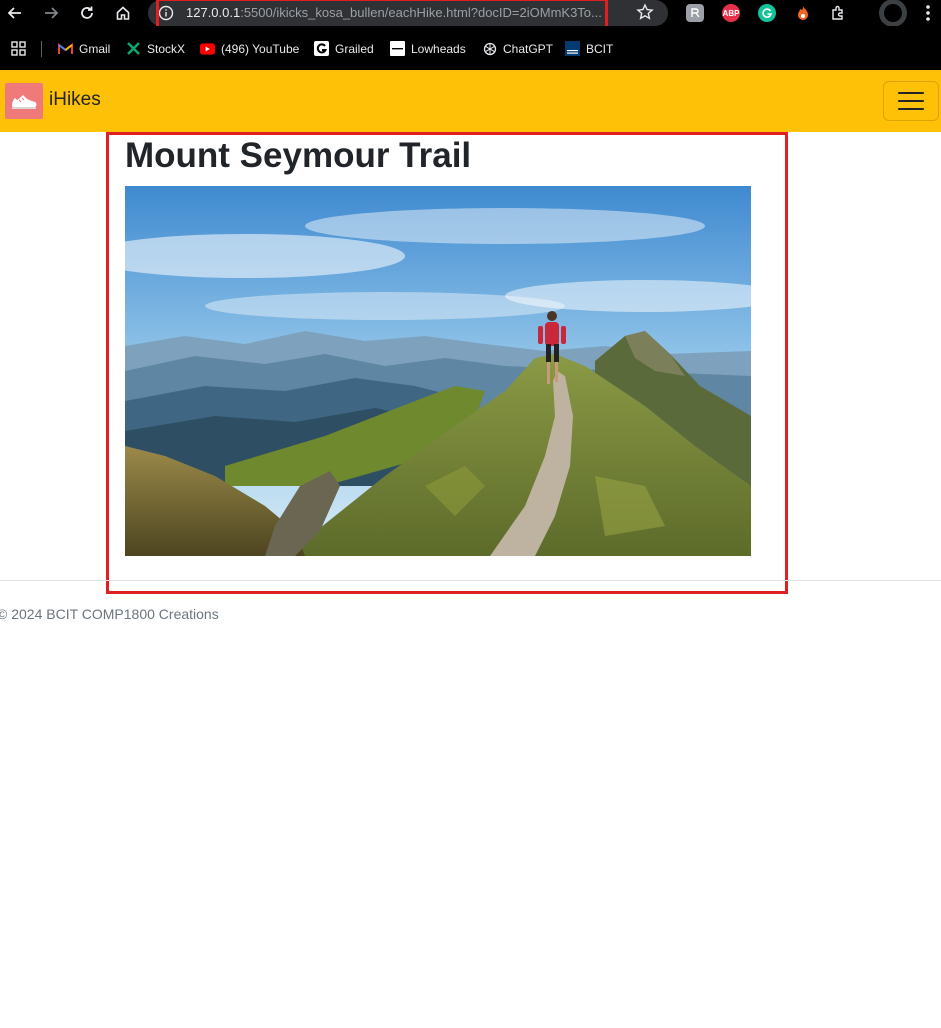 The image size is (941, 1028). I want to click on chatgpt-icon, so click(489, 48).